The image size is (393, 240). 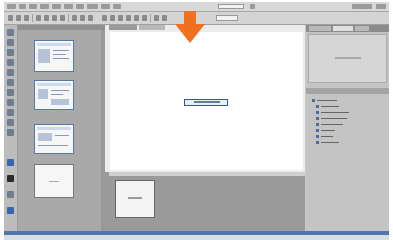 I want to click on select-tool-icon, so click(x=10, y=32).